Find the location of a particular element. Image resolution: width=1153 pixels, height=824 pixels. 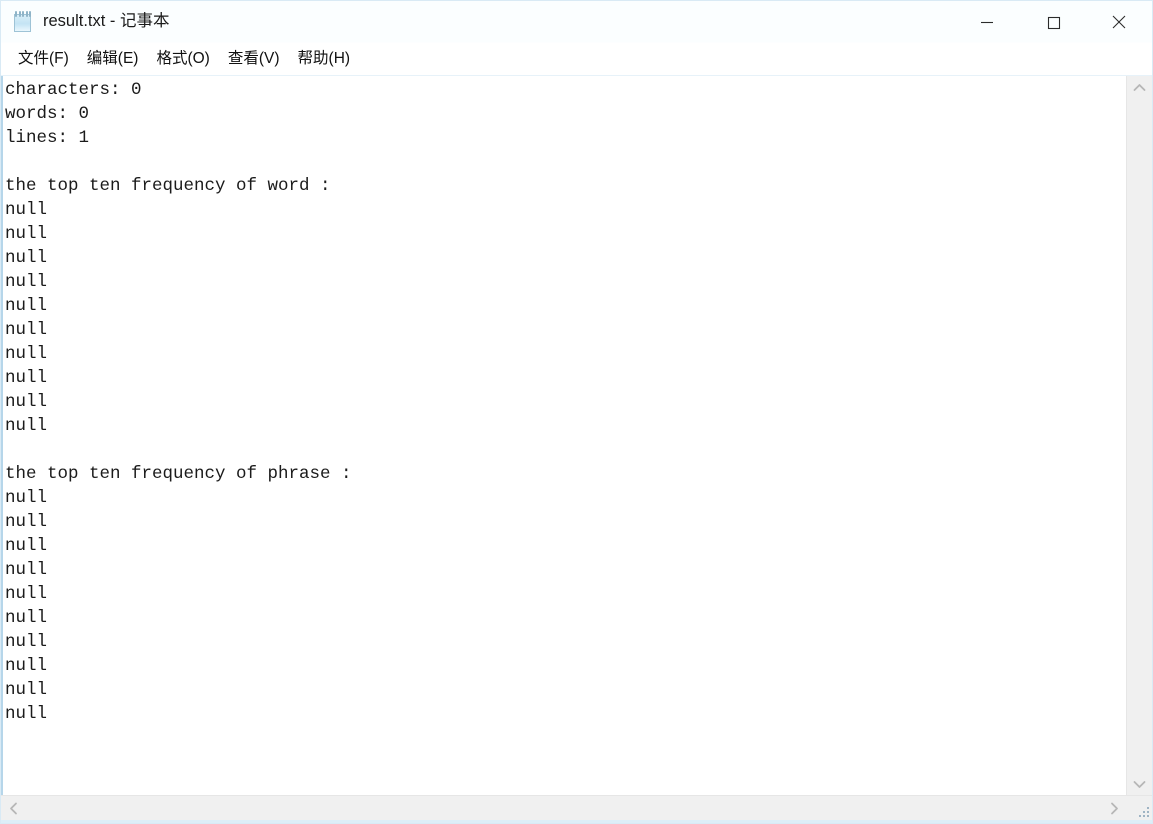

resize-grip is located at coordinates (1139, 808).